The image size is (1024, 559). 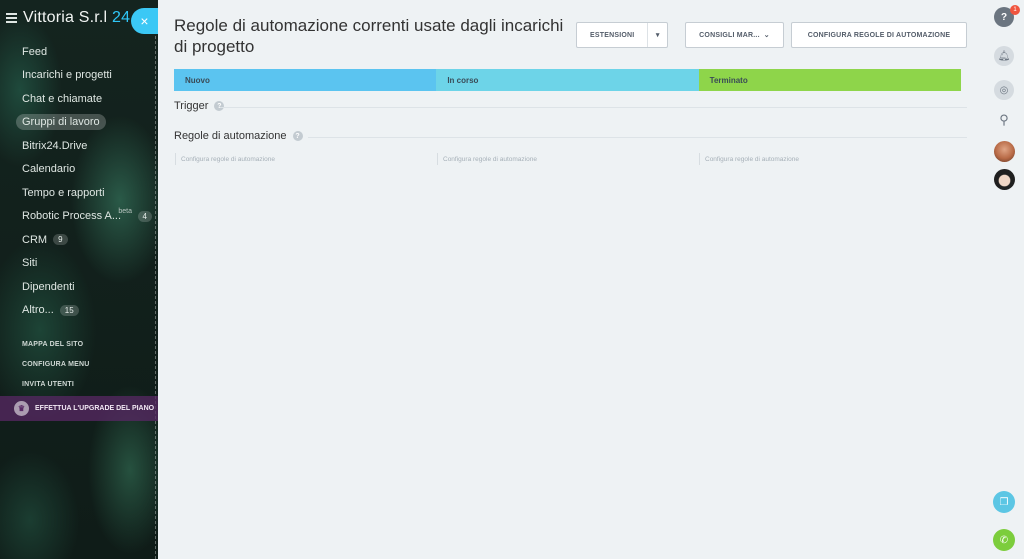 I want to click on sidebar-item-time-reports: Tempo e rapporti, so click(x=79, y=193).